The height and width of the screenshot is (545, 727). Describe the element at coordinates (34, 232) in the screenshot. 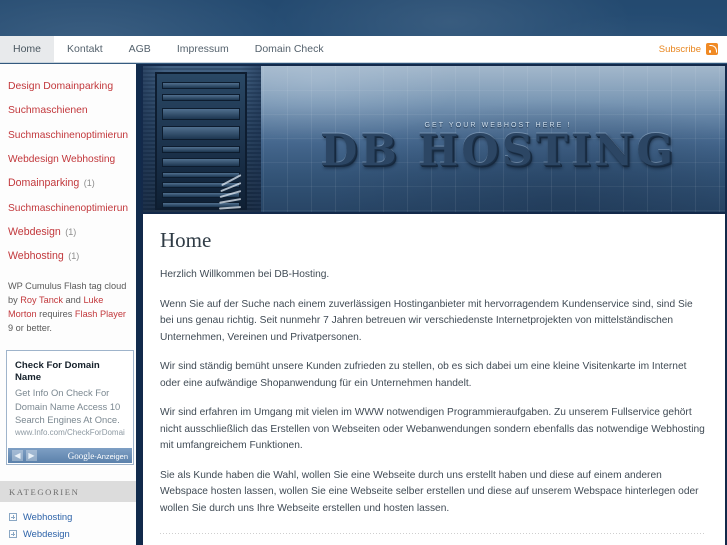

I see `tag-webdesign: Webdesign` at that location.